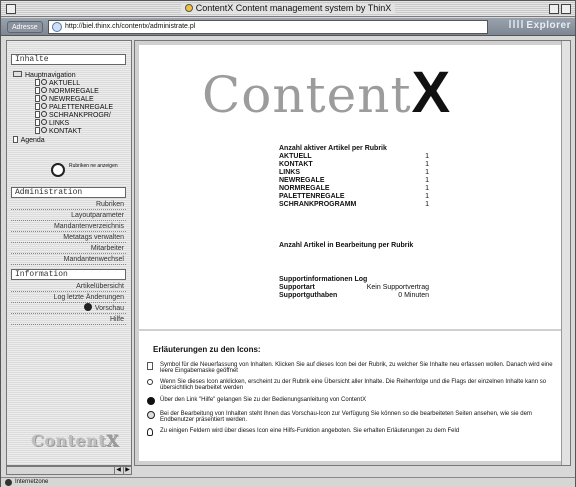  Describe the element at coordinates (68, 308) in the screenshot. I see `info-menu-item: Vorschau` at that location.